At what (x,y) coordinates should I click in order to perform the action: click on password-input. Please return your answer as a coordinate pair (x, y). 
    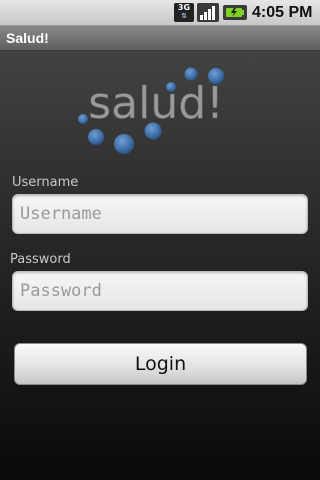
    Looking at the image, I should click on (160, 291).